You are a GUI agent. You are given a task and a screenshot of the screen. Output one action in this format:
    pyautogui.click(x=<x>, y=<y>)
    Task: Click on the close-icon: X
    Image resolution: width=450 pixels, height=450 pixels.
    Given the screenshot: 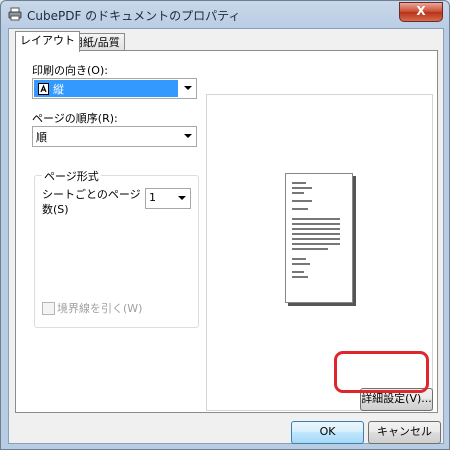 What is the action you would take?
    pyautogui.click(x=421, y=11)
    